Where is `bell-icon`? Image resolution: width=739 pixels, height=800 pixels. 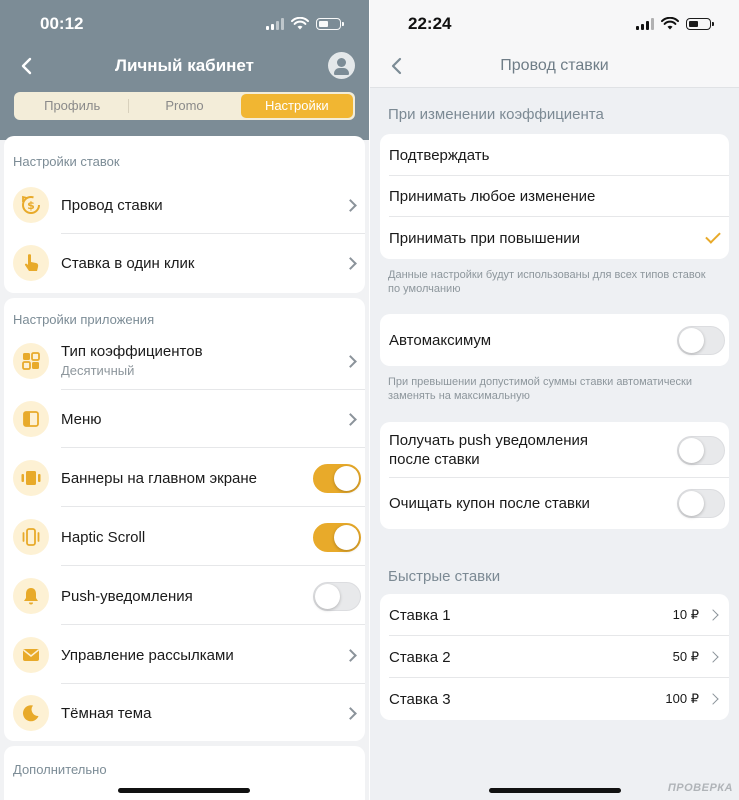
bell-icon is located at coordinates (31, 596).